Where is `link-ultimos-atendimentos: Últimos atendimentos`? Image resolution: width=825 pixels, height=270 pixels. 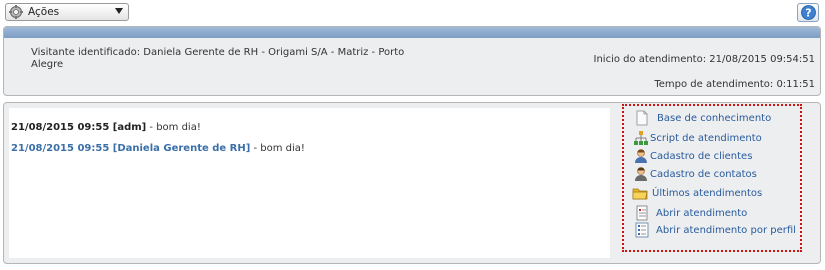 link-ultimos-atendimentos: Últimos atendimentos is located at coordinates (697, 193).